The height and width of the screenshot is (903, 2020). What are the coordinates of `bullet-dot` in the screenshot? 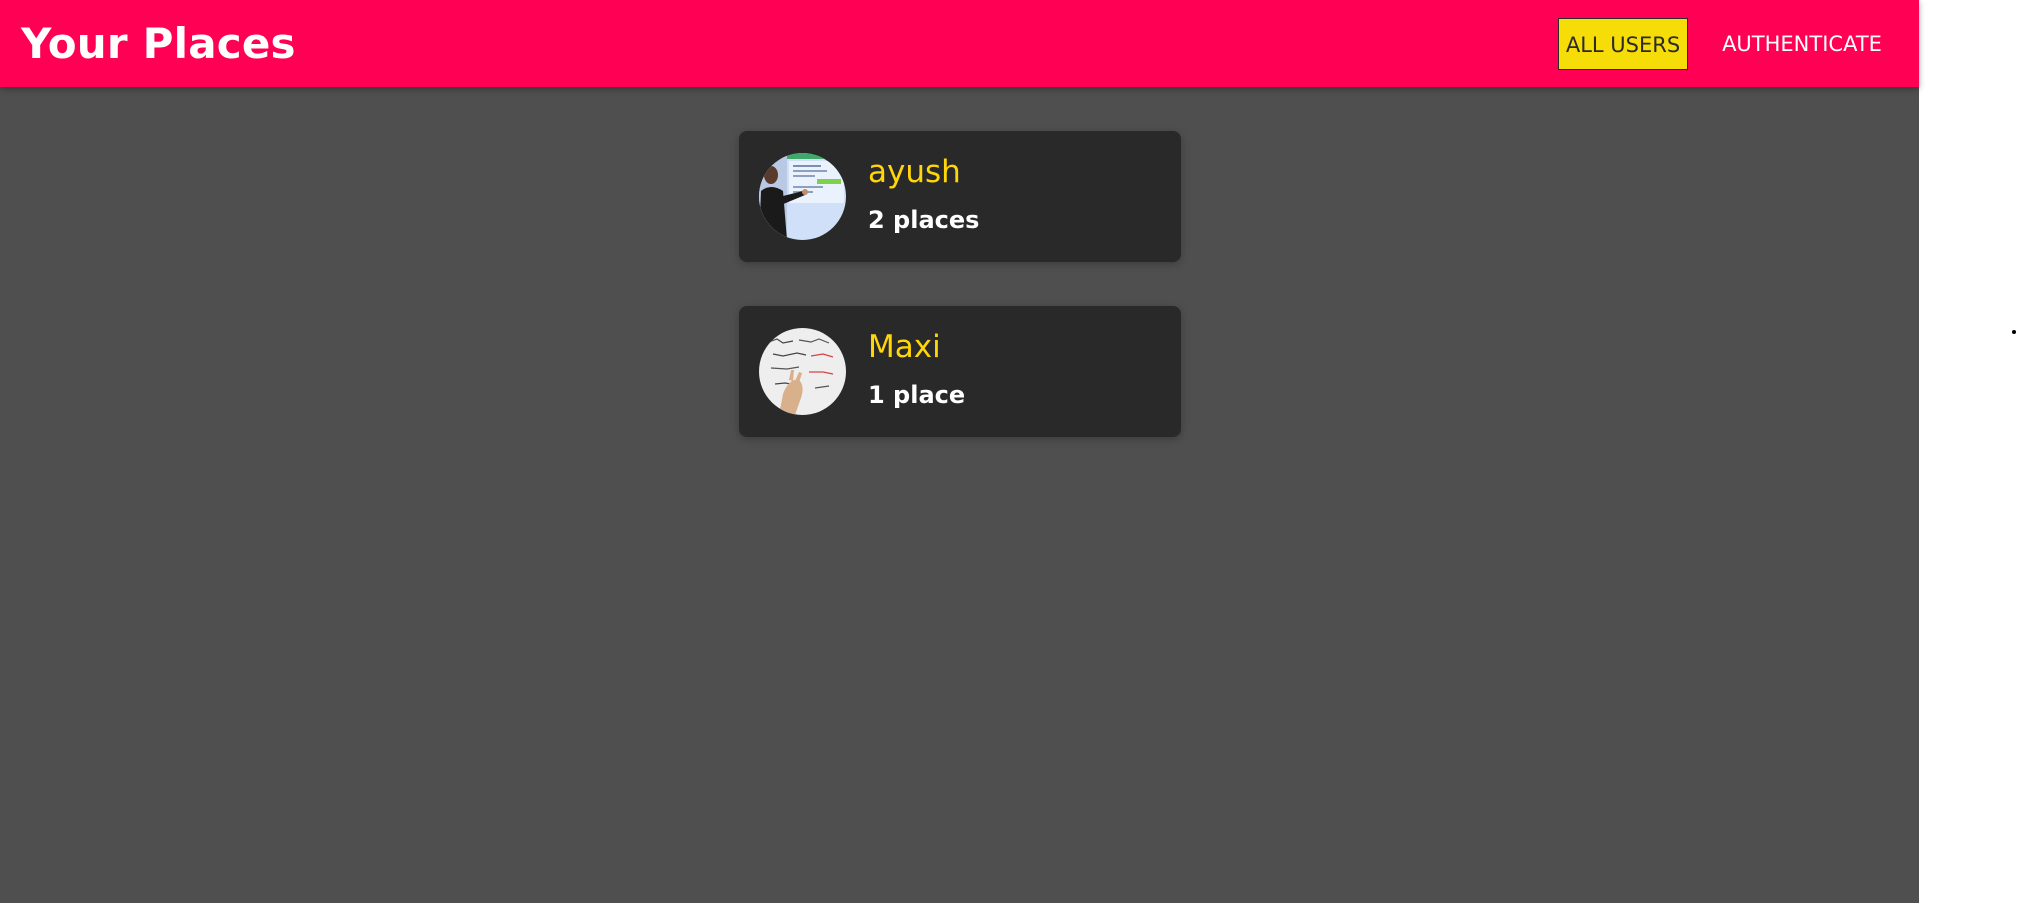 It's located at (2014, 332).